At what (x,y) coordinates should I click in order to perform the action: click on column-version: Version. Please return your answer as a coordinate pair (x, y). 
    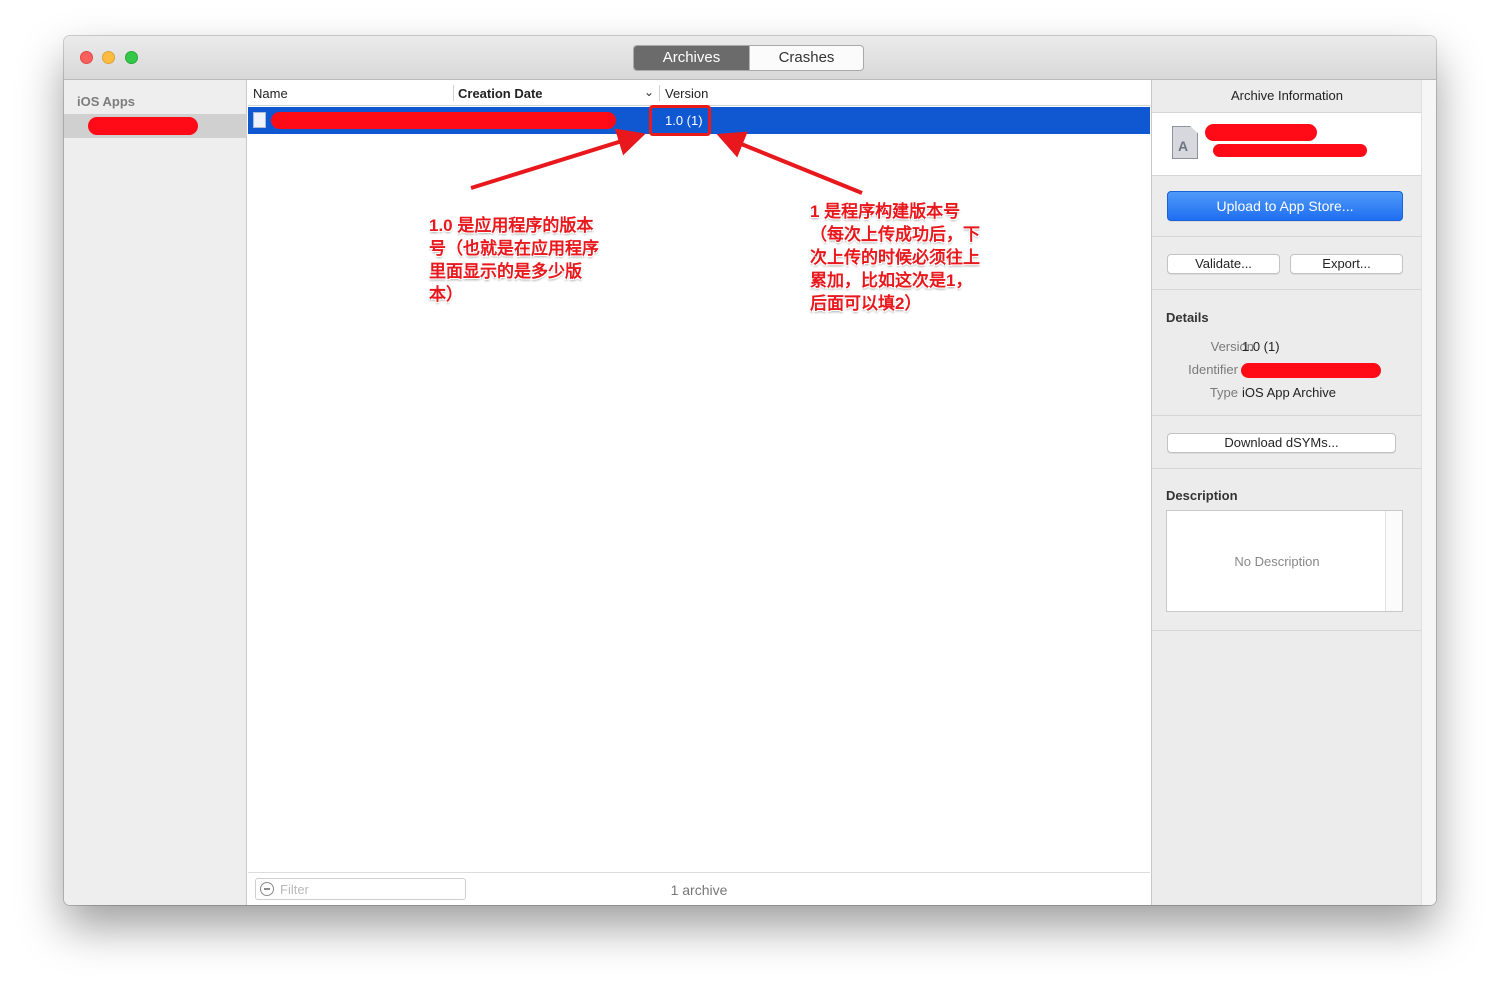
    Looking at the image, I should click on (686, 93).